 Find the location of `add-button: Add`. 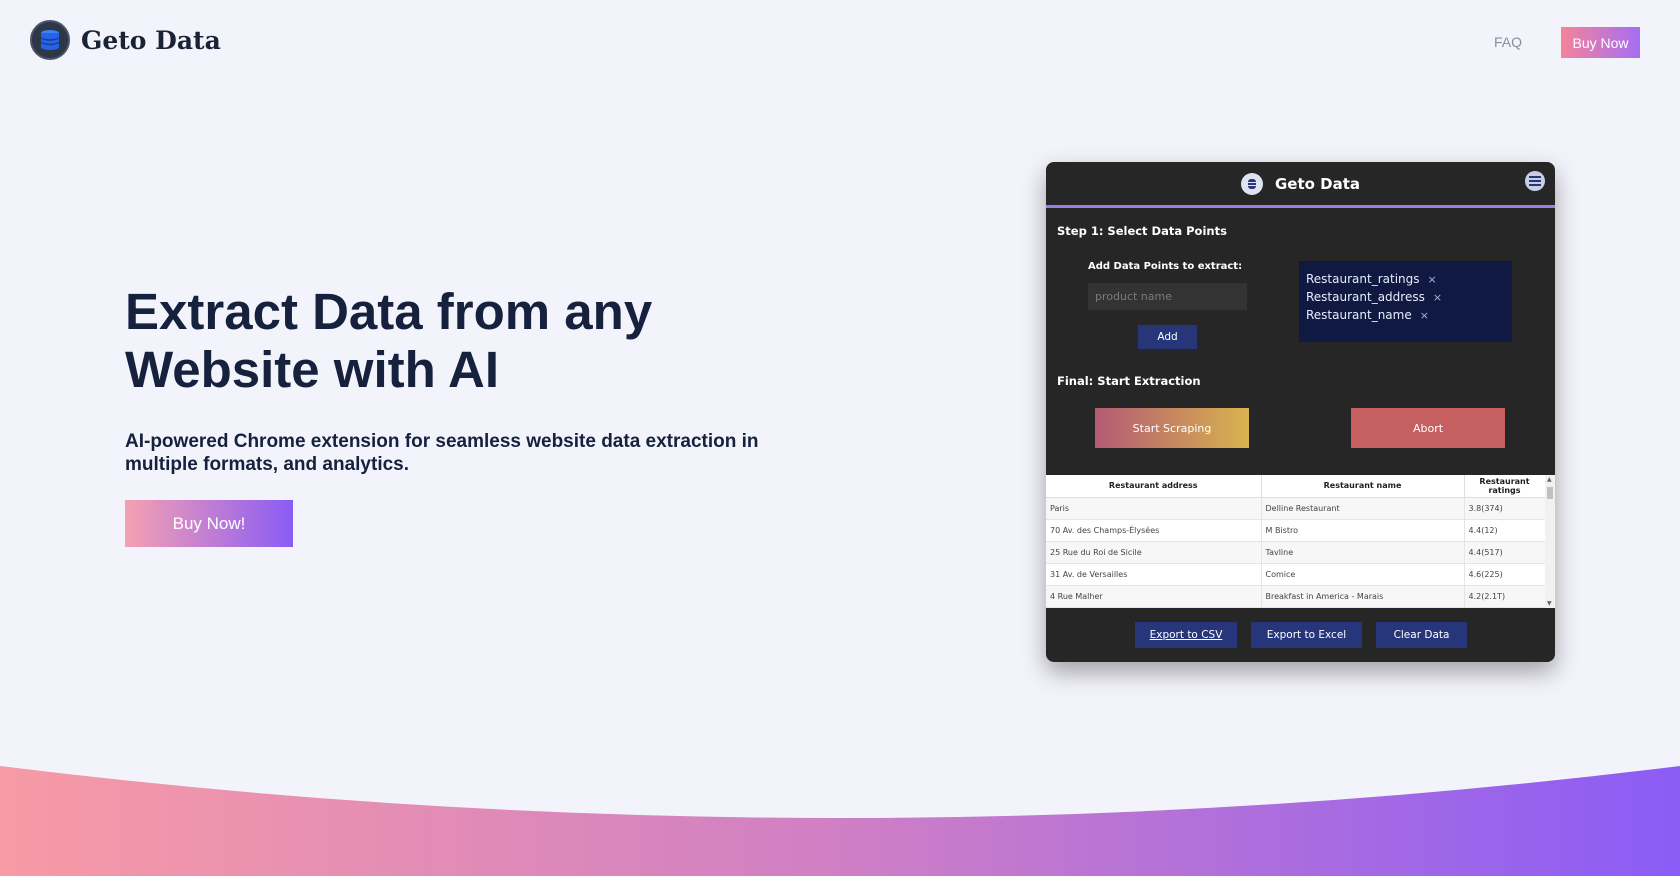

add-button: Add is located at coordinates (1167, 337).